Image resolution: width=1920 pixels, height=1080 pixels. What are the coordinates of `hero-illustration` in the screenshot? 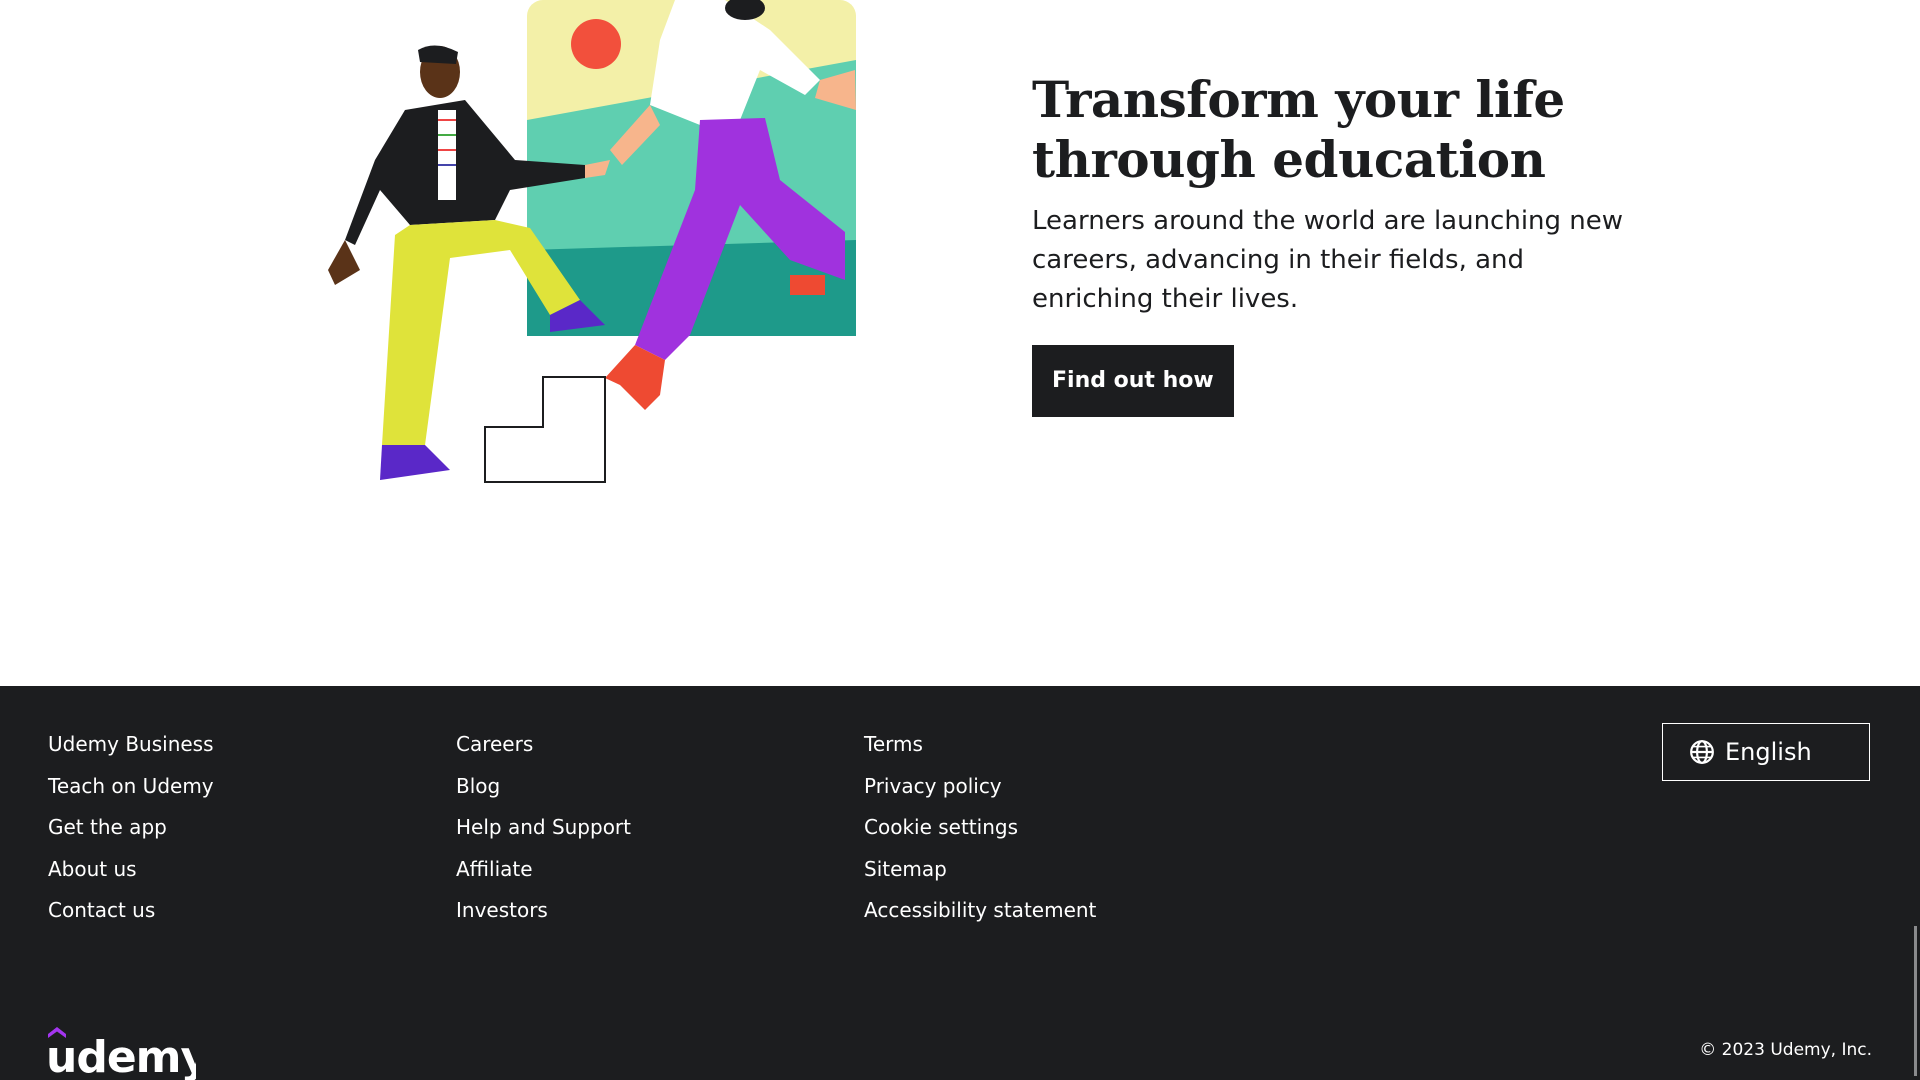 It's located at (592, 241).